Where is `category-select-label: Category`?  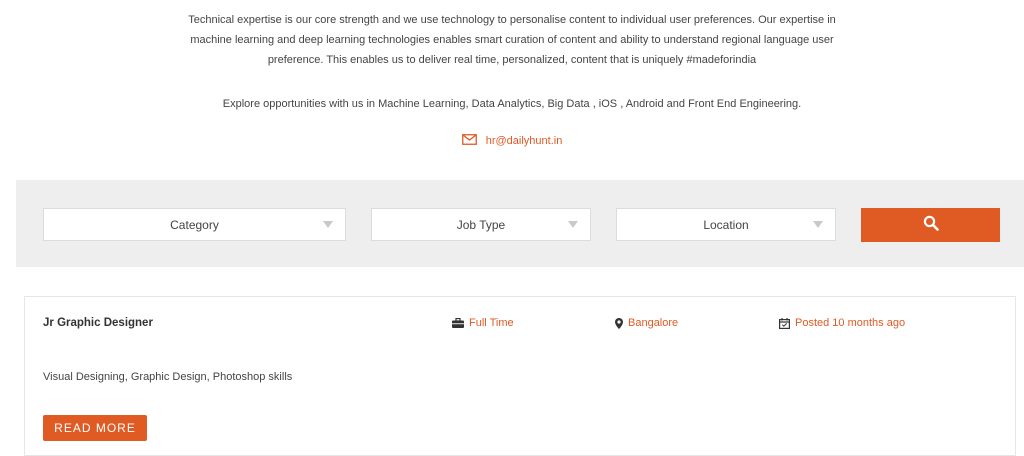
category-select-label: Category is located at coordinates (194, 224).